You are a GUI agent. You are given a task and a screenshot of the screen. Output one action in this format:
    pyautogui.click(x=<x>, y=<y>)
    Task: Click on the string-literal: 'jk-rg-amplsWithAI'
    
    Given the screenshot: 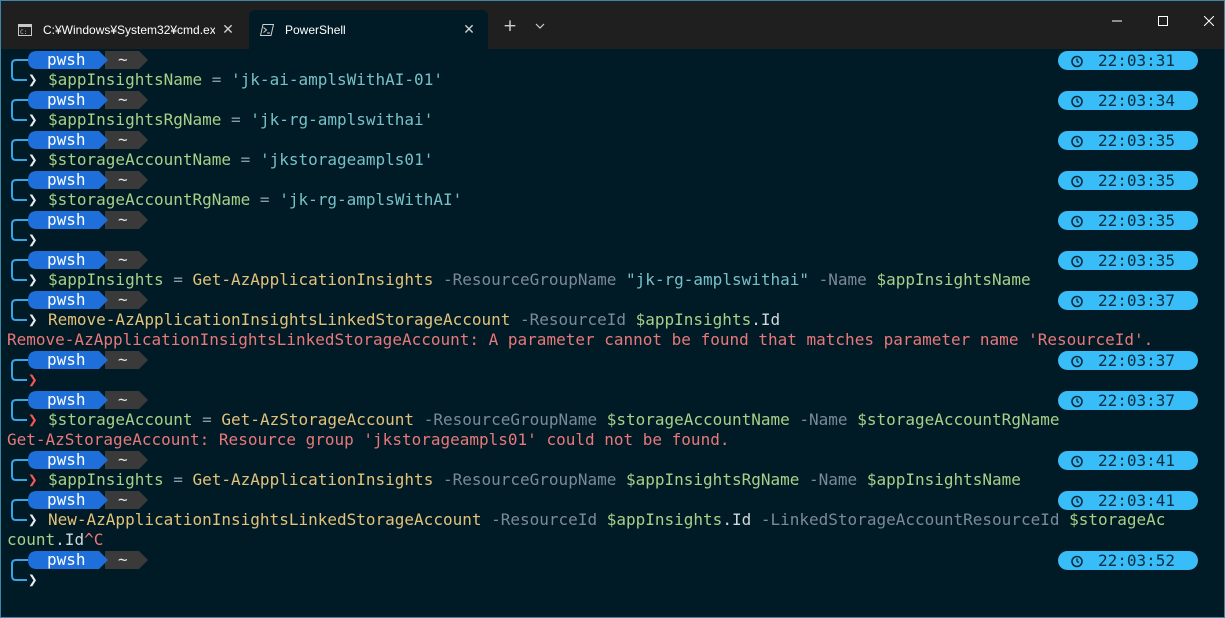 What is the action you would take?
    pyautogui.click(x=371, y=199)
    